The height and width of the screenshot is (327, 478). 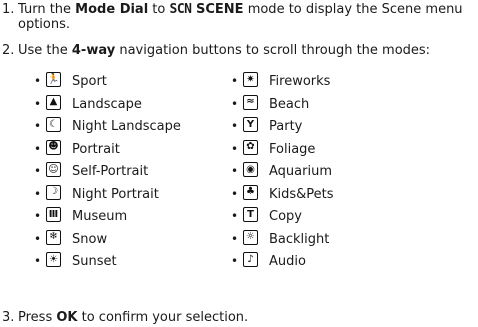 What do you see at coordinates (285, 216) in the screenshot?
I see `mode-label: Copy` at bounding box center [285, 216].